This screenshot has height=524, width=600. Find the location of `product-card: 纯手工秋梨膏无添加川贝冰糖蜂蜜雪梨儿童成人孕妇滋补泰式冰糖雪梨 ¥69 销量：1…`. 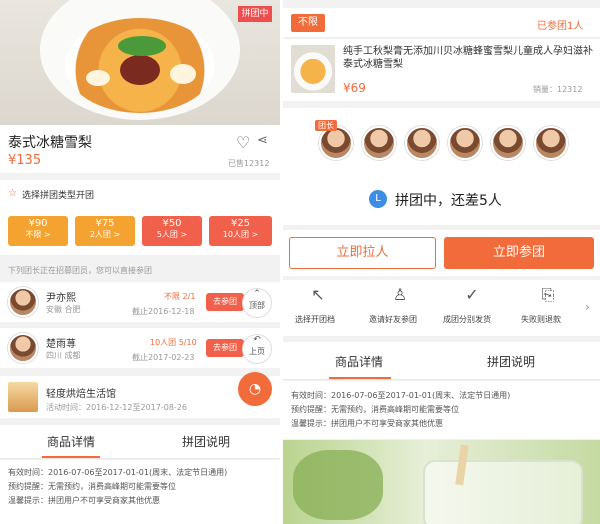

product-card: 纯手工秋梨膏无添加川贝冰糖蜂蜜雪梨儿童成人孕妇滋补泰式冰糖雪梨 ¥69 销量：1… is located at coordinates (441, 70).